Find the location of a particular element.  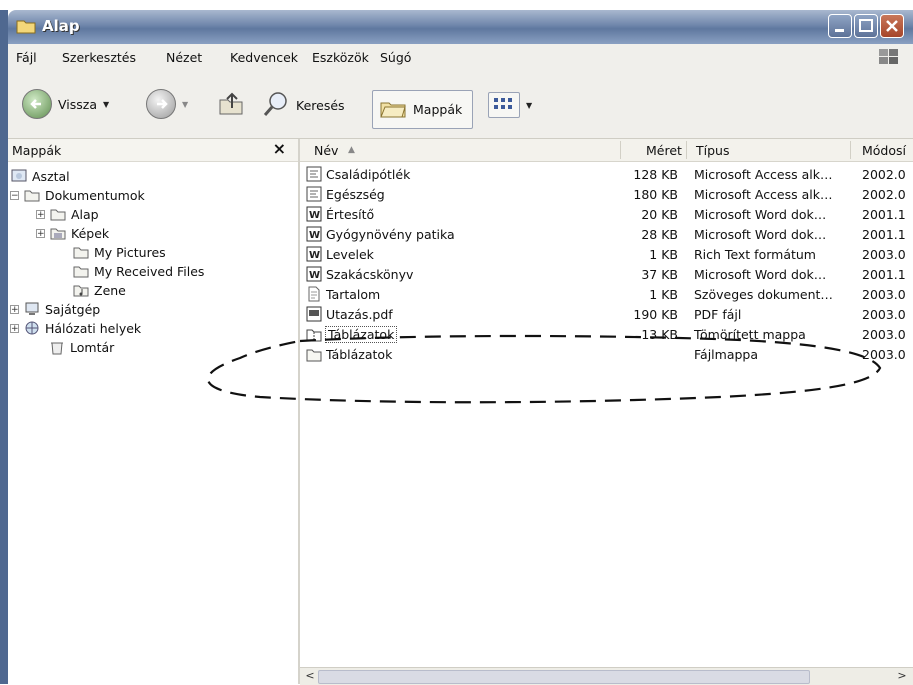

documents-folder-icon is located at coordinates (32, 195).